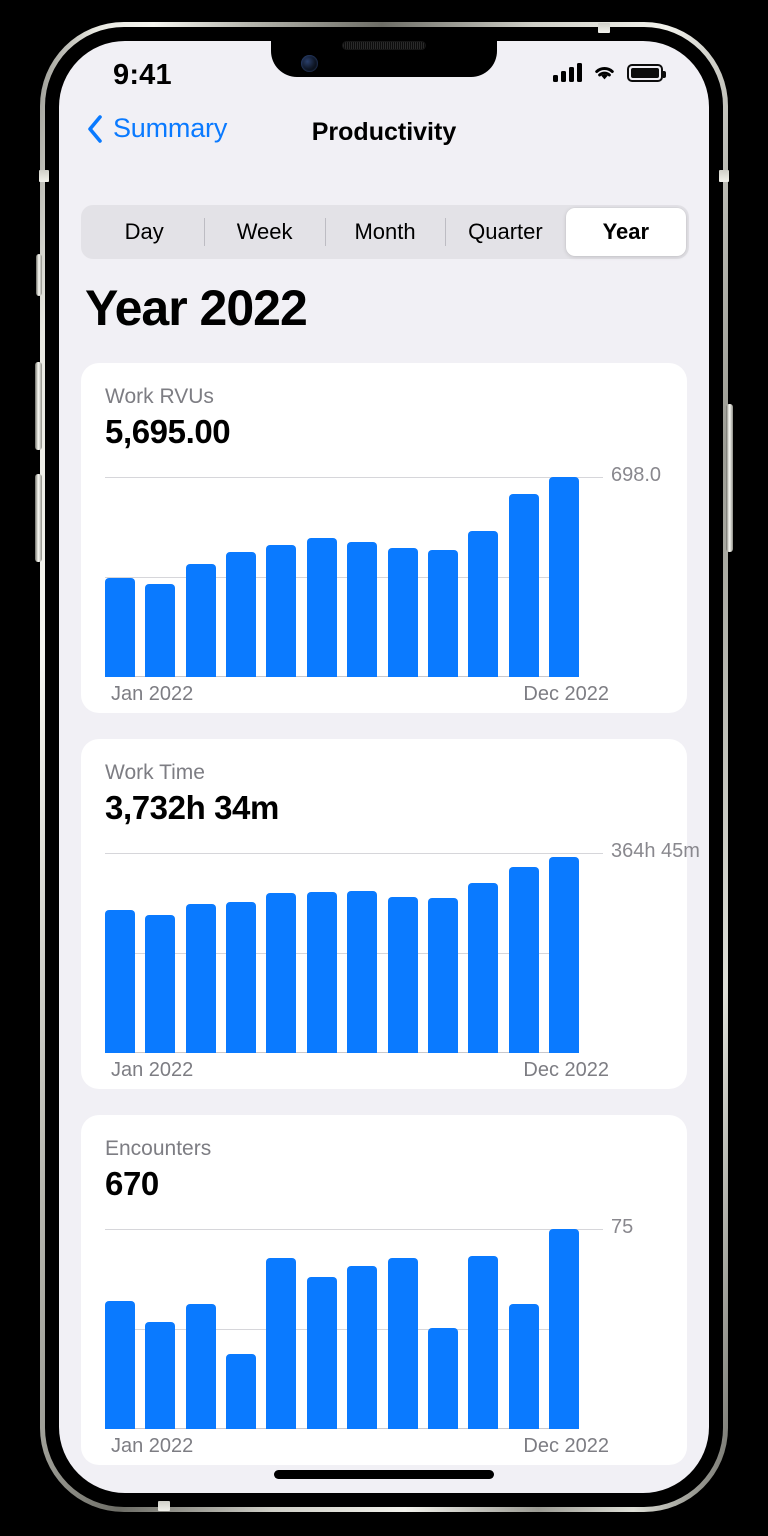 The image size is (768, 1536). Describe the element at coordinates (158, 1148) in the screenshot. I see `card-label: Encounters` at that location.